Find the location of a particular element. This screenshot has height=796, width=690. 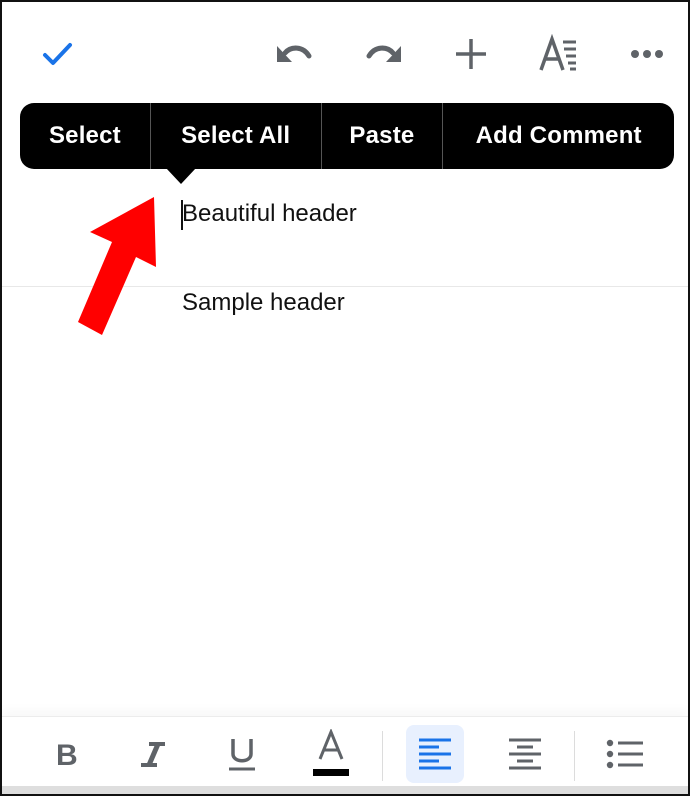

bottom-edge is located at coordinates (345, 790).